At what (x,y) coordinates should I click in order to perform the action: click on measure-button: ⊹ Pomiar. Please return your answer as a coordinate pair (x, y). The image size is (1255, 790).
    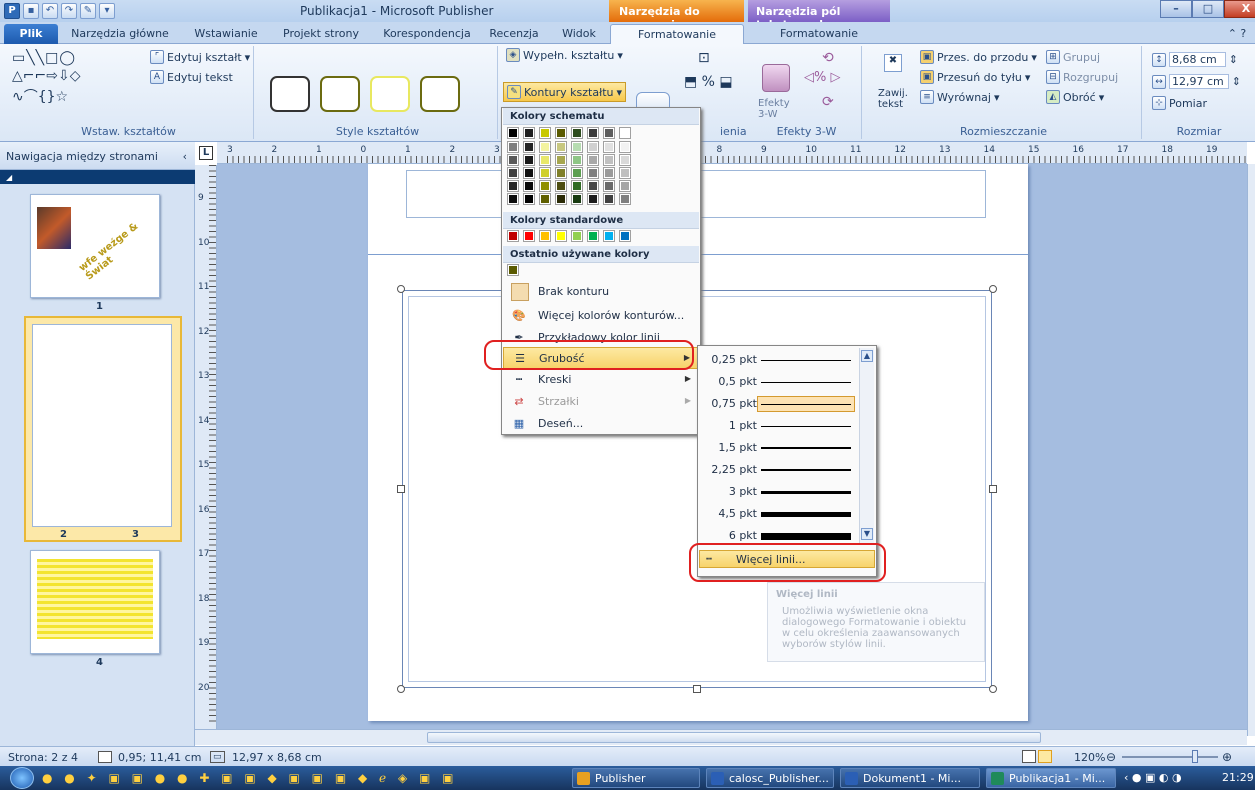
    Looking at the image, I should click on (1179, 103).